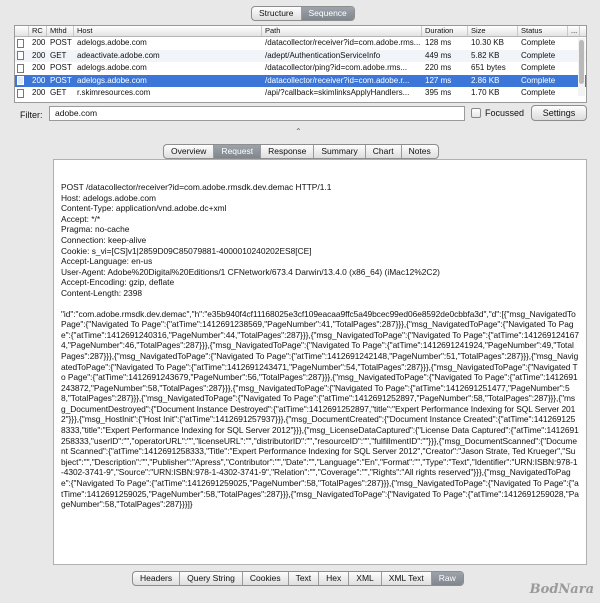 The image size is (600, 603). I want to click on row-size: 5.82 KB, so click(485, 55).